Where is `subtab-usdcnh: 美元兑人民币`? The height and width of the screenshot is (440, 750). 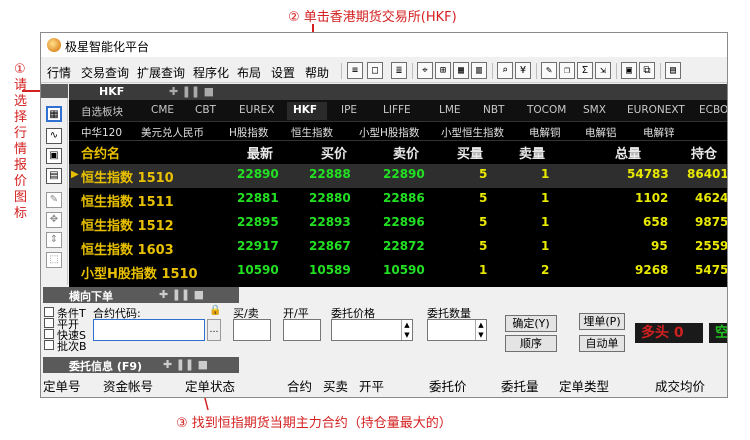
subtab-usdcnh: 美元兑人民币 is located at coordinates (172, 132).